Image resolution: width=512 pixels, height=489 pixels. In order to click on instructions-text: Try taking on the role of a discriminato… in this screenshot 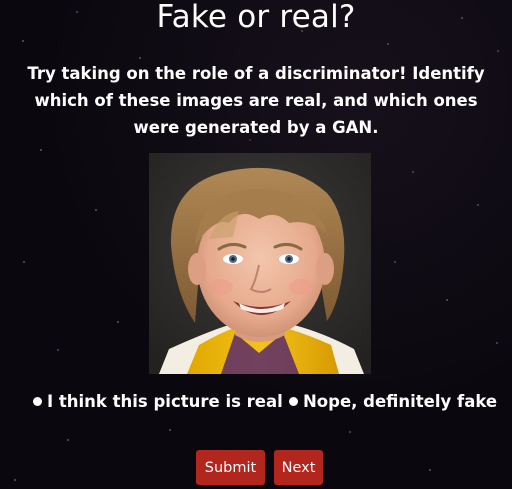, I will do `click(256, 100)`.